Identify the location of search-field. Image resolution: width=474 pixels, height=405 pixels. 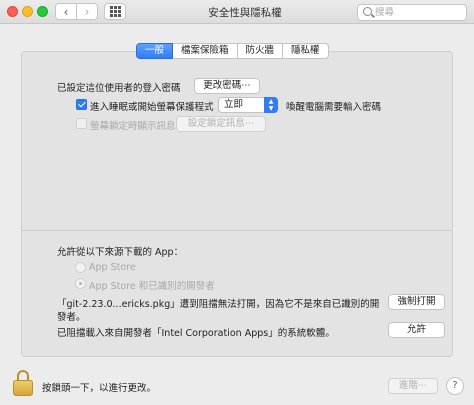
(412, 12).